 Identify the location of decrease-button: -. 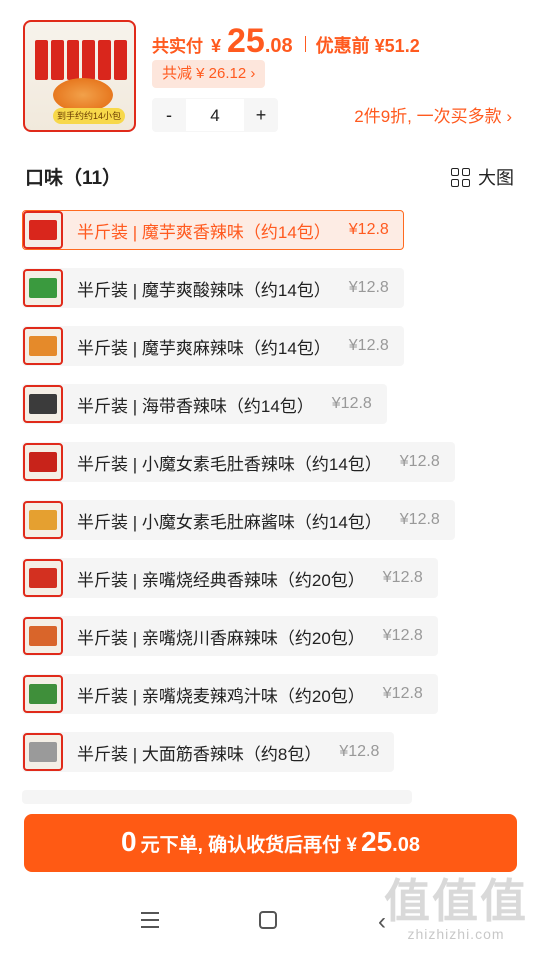
(169, 115).